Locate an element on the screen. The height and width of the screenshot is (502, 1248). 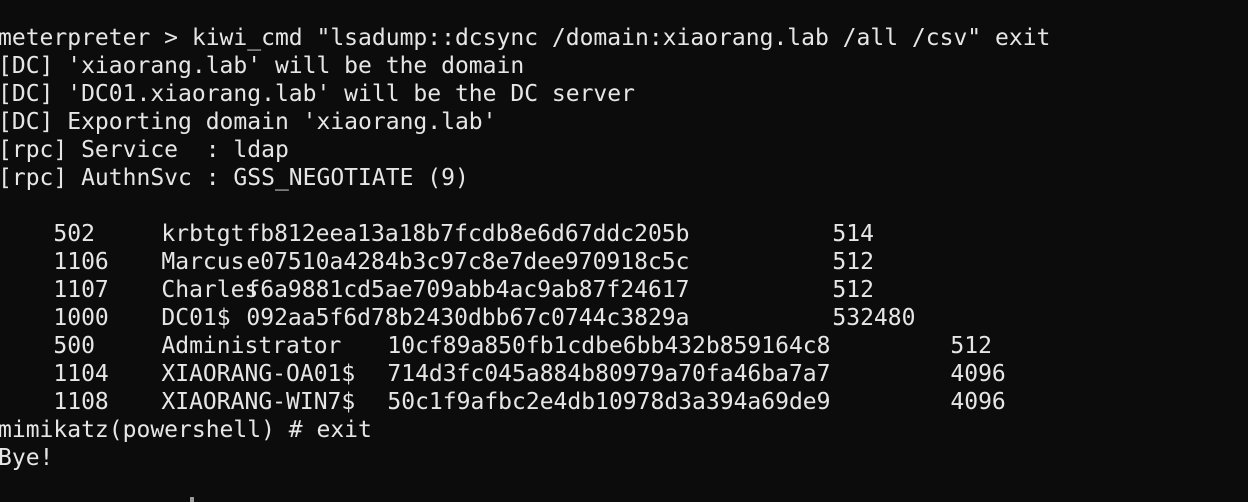
rid-cell: 1106 is located at coordinates (81, 262).